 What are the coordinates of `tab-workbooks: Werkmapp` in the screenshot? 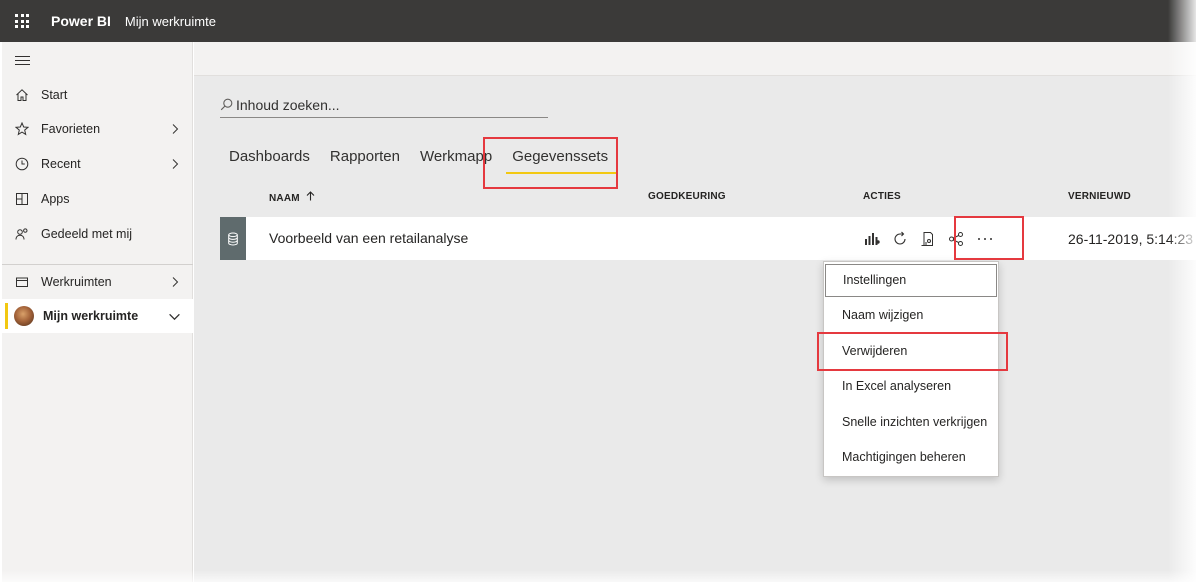 It's located at (456, 160).